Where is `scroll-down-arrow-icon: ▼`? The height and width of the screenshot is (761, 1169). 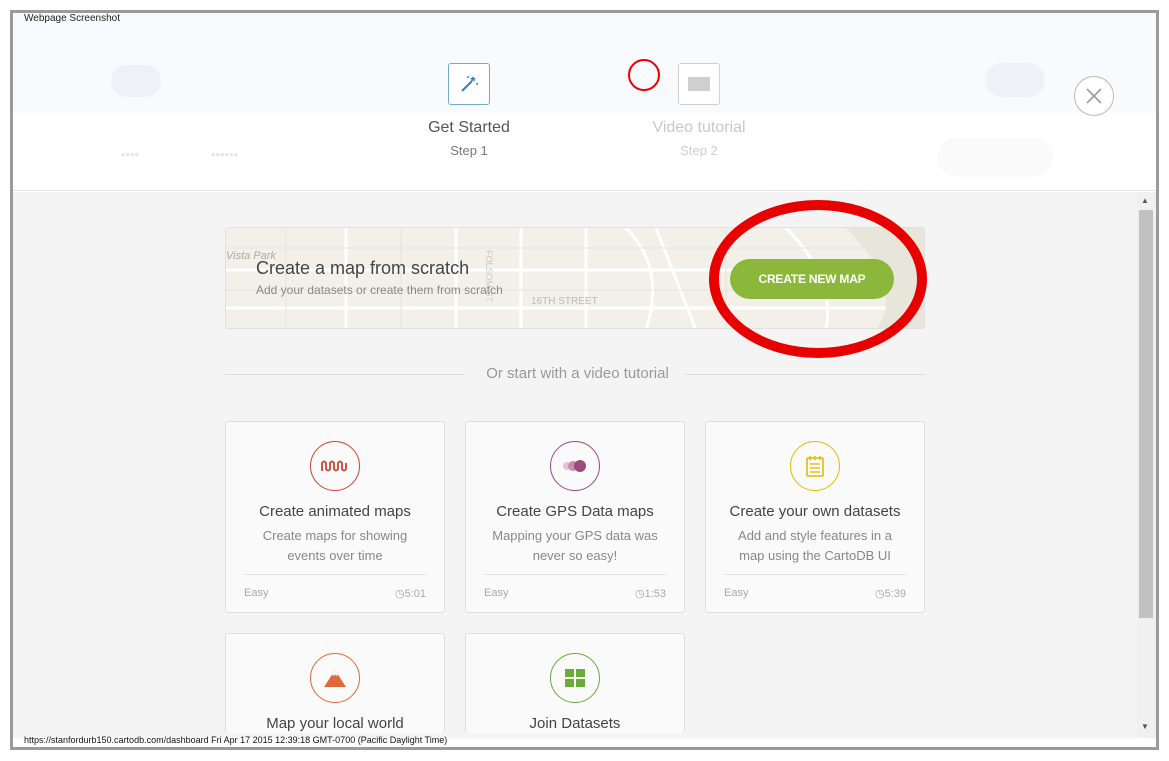
scroll-down-arrow-icon: ▼ is located at coordinates (1145, 726).